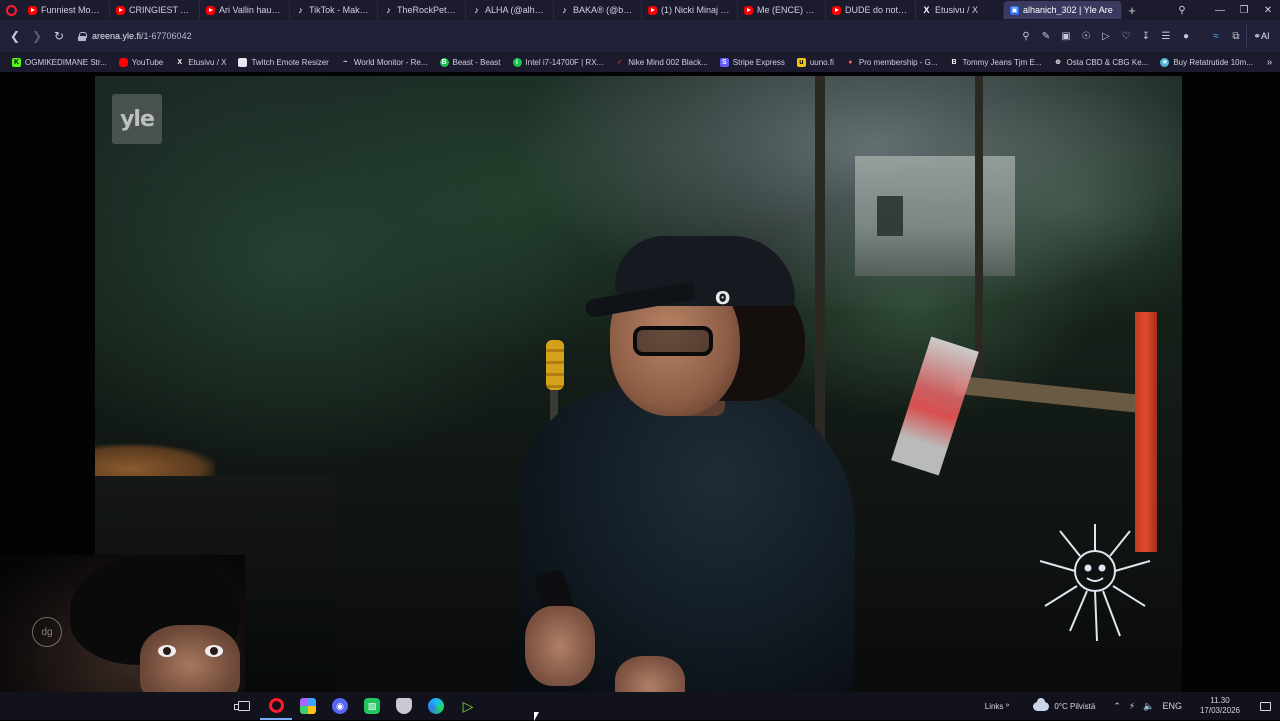 This screenshot has height=721, width=1280. Describe the element at coordinates (1064, 704) in the screenshot. I see `weather-widget: 0°C Pilvistä` at that location.